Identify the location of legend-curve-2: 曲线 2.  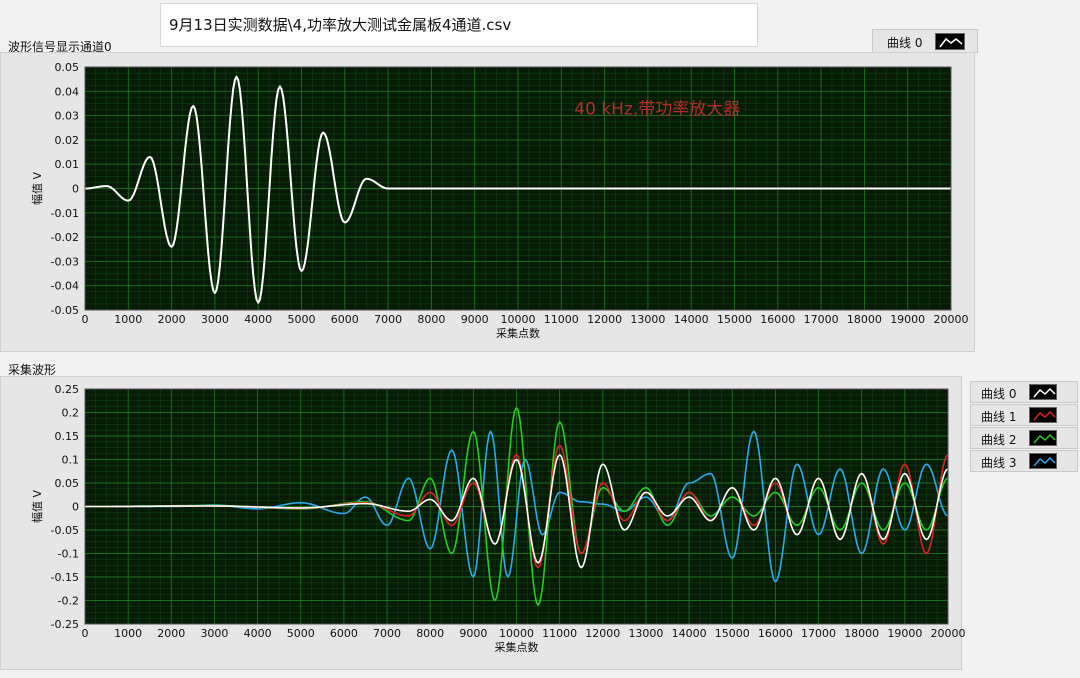
(1024, 438).